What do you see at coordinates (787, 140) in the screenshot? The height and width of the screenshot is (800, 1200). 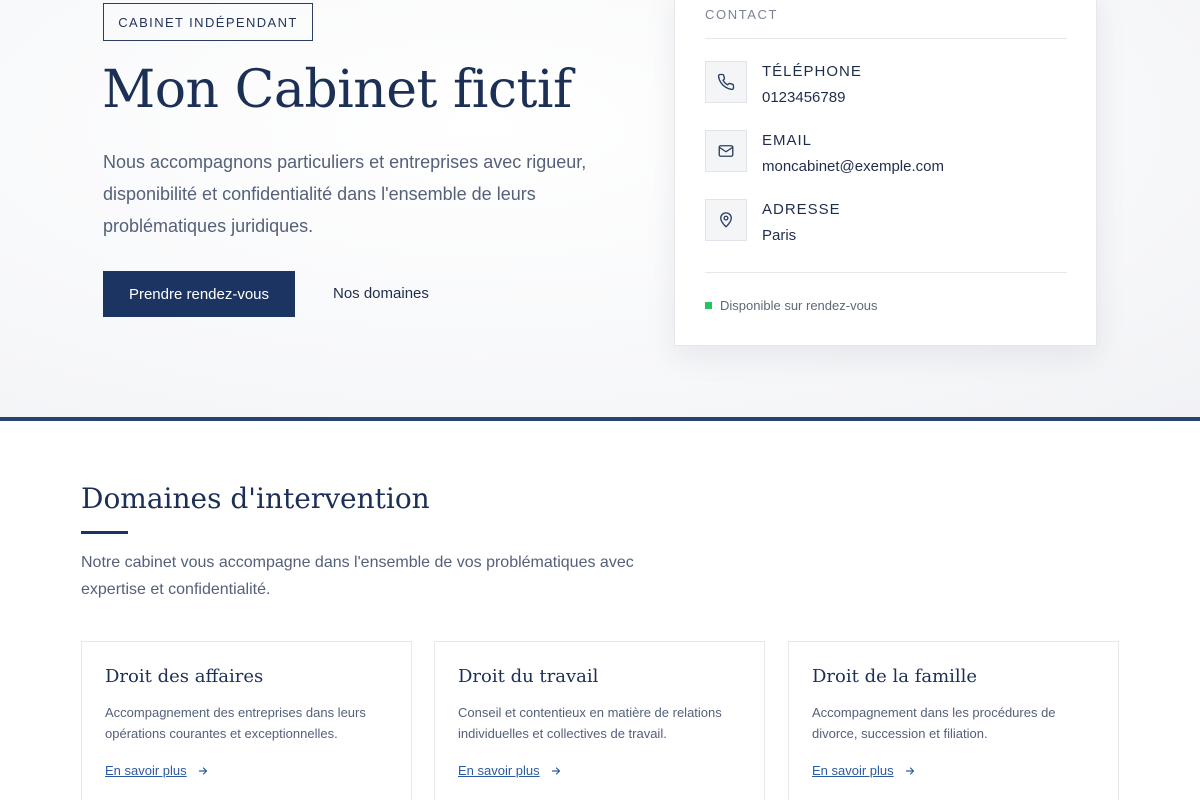 I see `contact-label-email: EMAIL` at bounding box center [787, 140].